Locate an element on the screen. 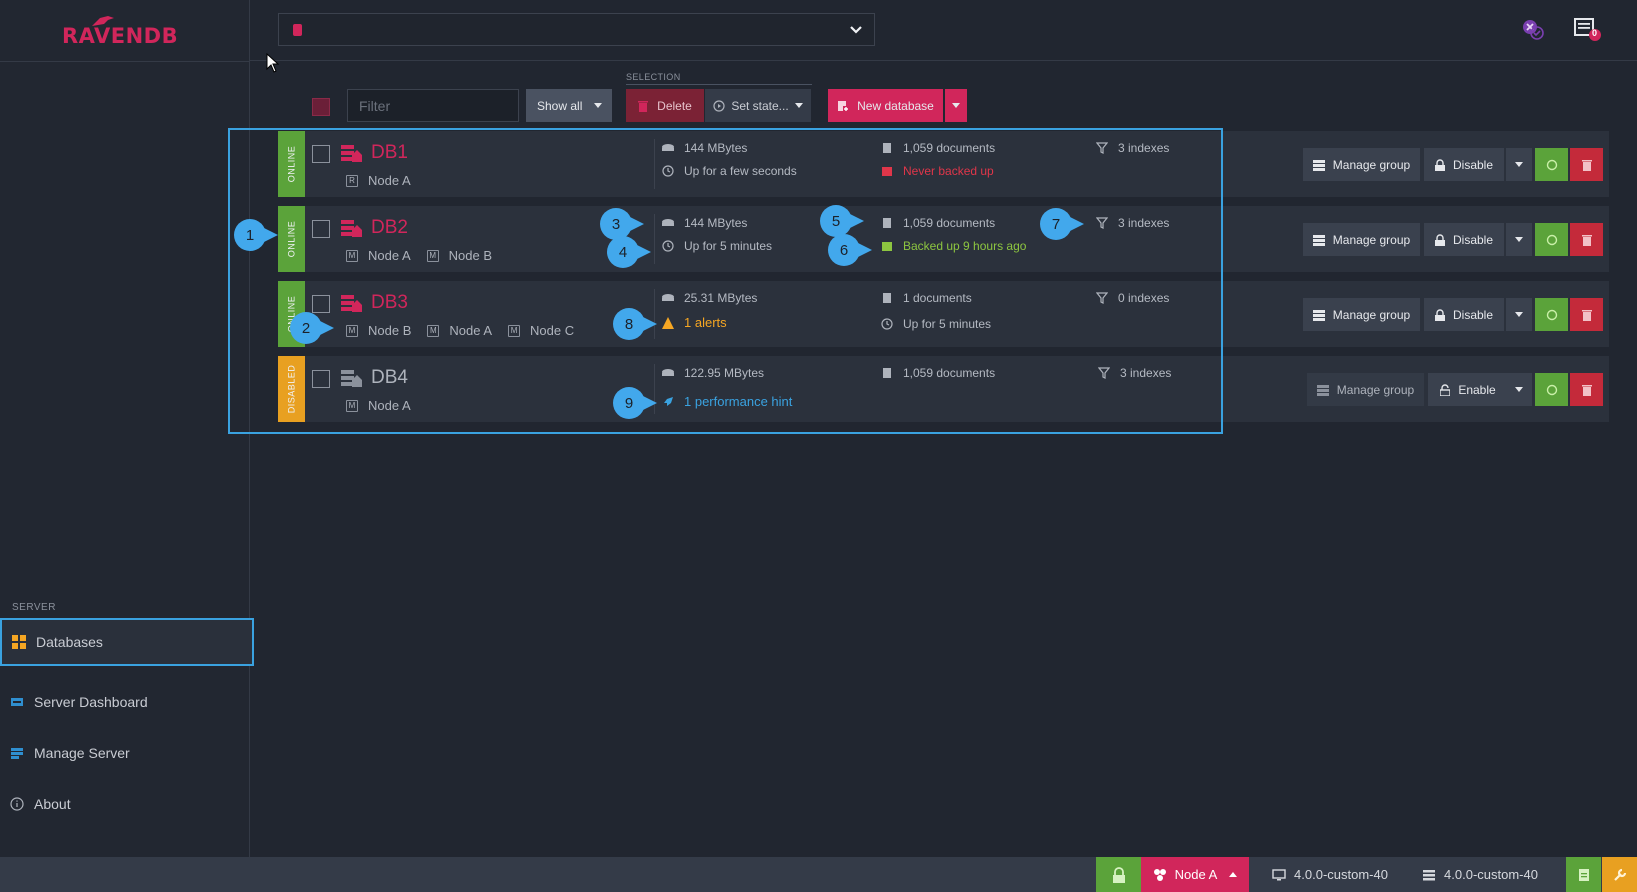  client-version: 4.0.0-custom-40 is located at coordinates (1330, 874).